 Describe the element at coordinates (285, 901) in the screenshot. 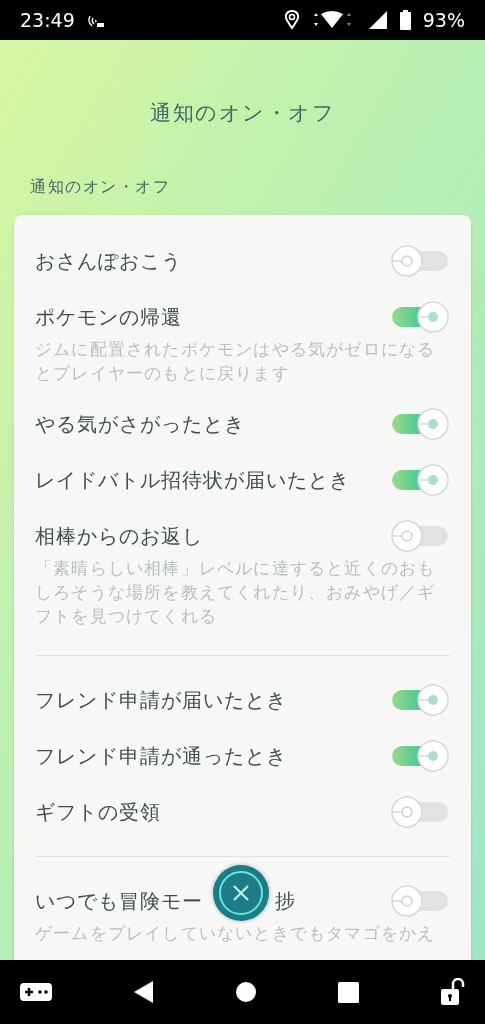

I see `setting-label: 捗` at that location.